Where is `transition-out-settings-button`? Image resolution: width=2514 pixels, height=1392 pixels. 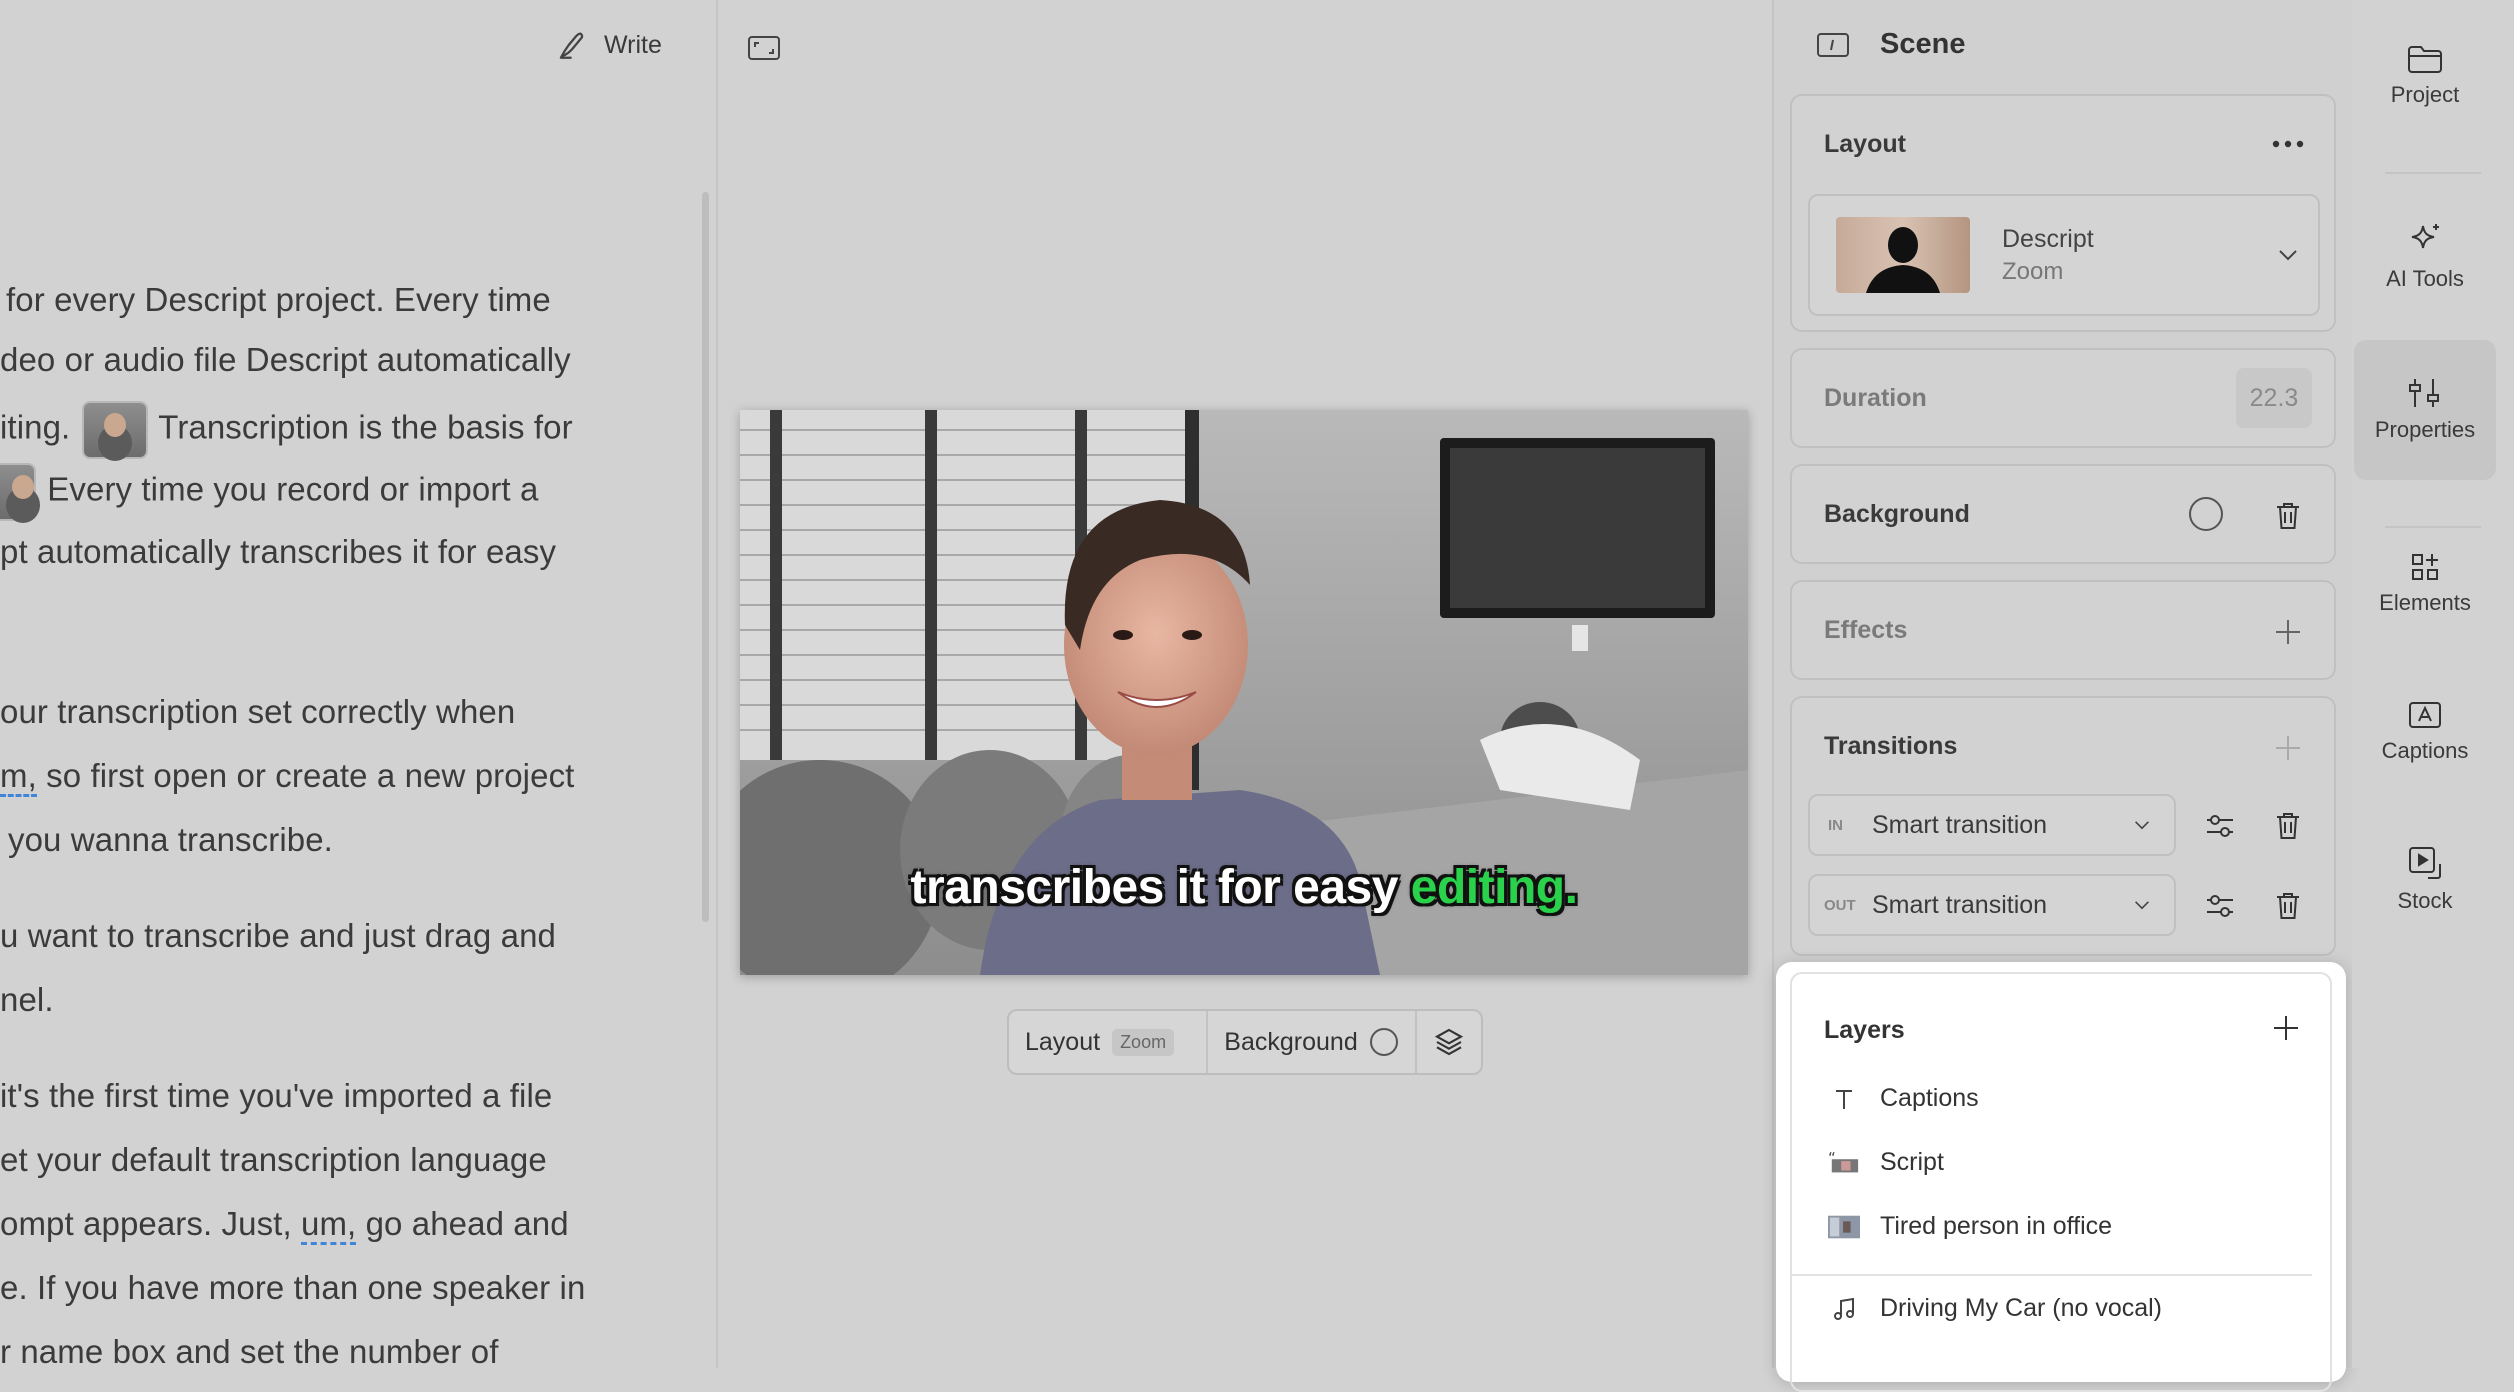
transition-out-settings-button is located at coordinates (2220, 906).